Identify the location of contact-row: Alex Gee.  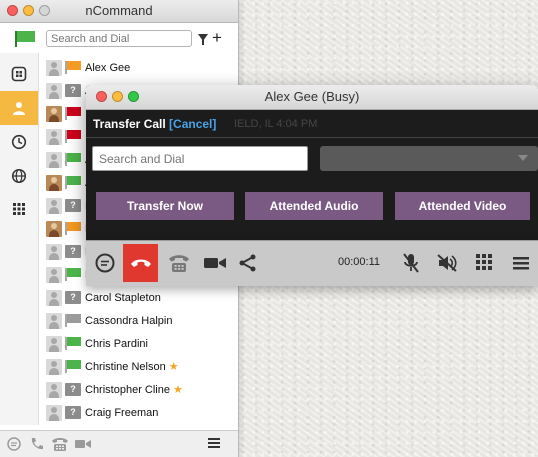
(138, 67).